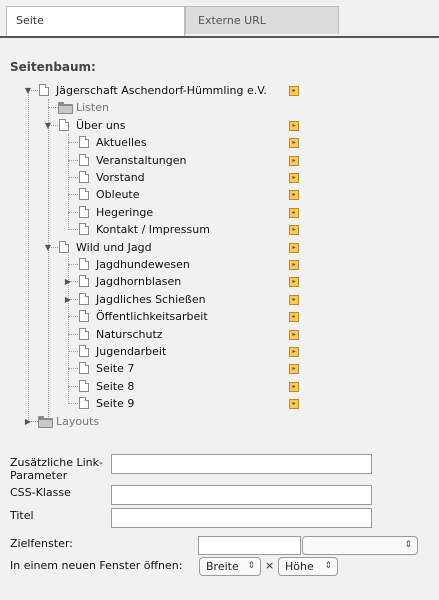 The height and width of the screenshot is (600, 439). I want to click on folder-icon, so click(45, 421).